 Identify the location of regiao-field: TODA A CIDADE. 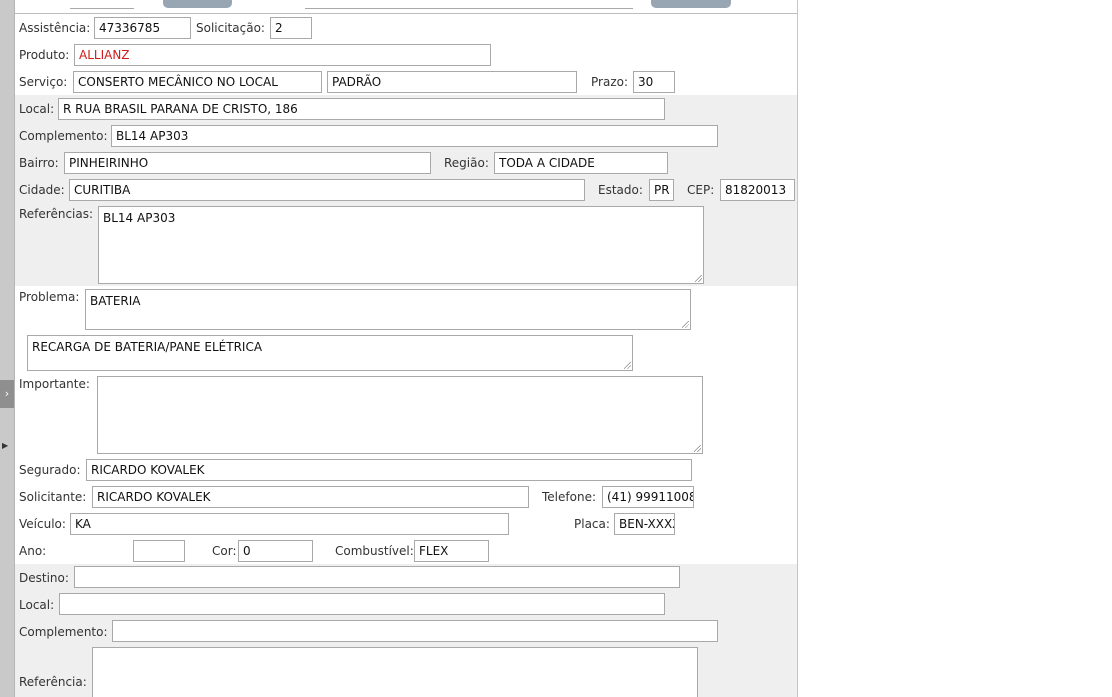
(581, 163).